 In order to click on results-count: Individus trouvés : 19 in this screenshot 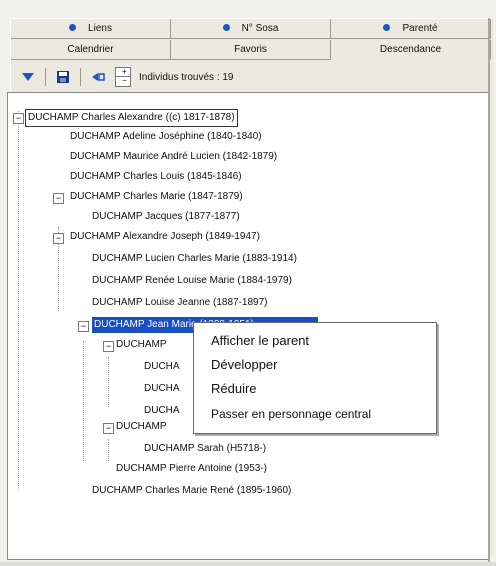, I will do `click(186, 77)`.